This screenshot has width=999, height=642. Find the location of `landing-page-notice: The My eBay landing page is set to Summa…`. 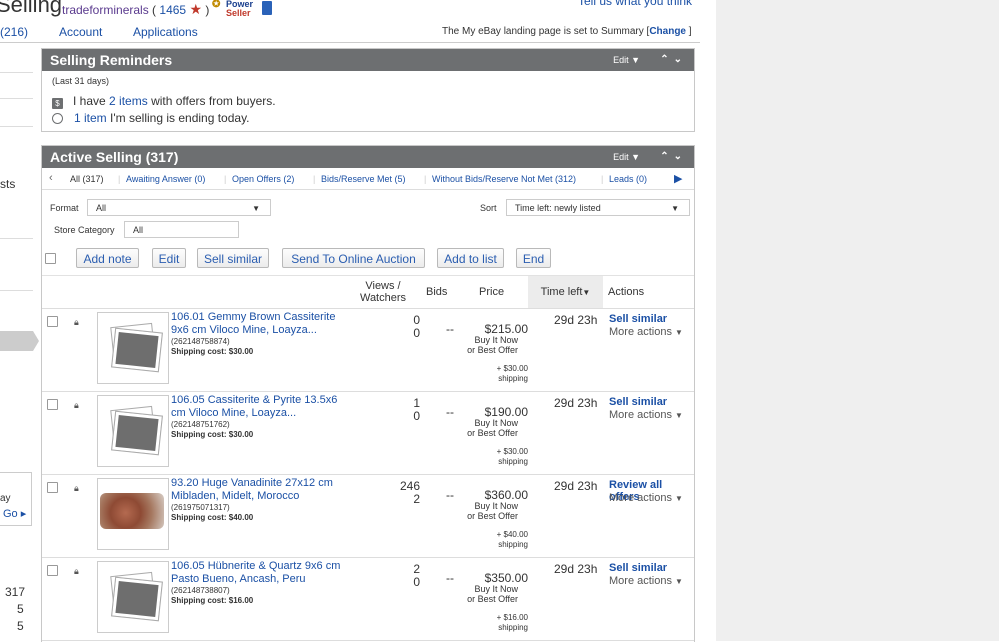

landing-page-notice: The My eBay landing page is set to Summa… is located at coordinates (567, 31).